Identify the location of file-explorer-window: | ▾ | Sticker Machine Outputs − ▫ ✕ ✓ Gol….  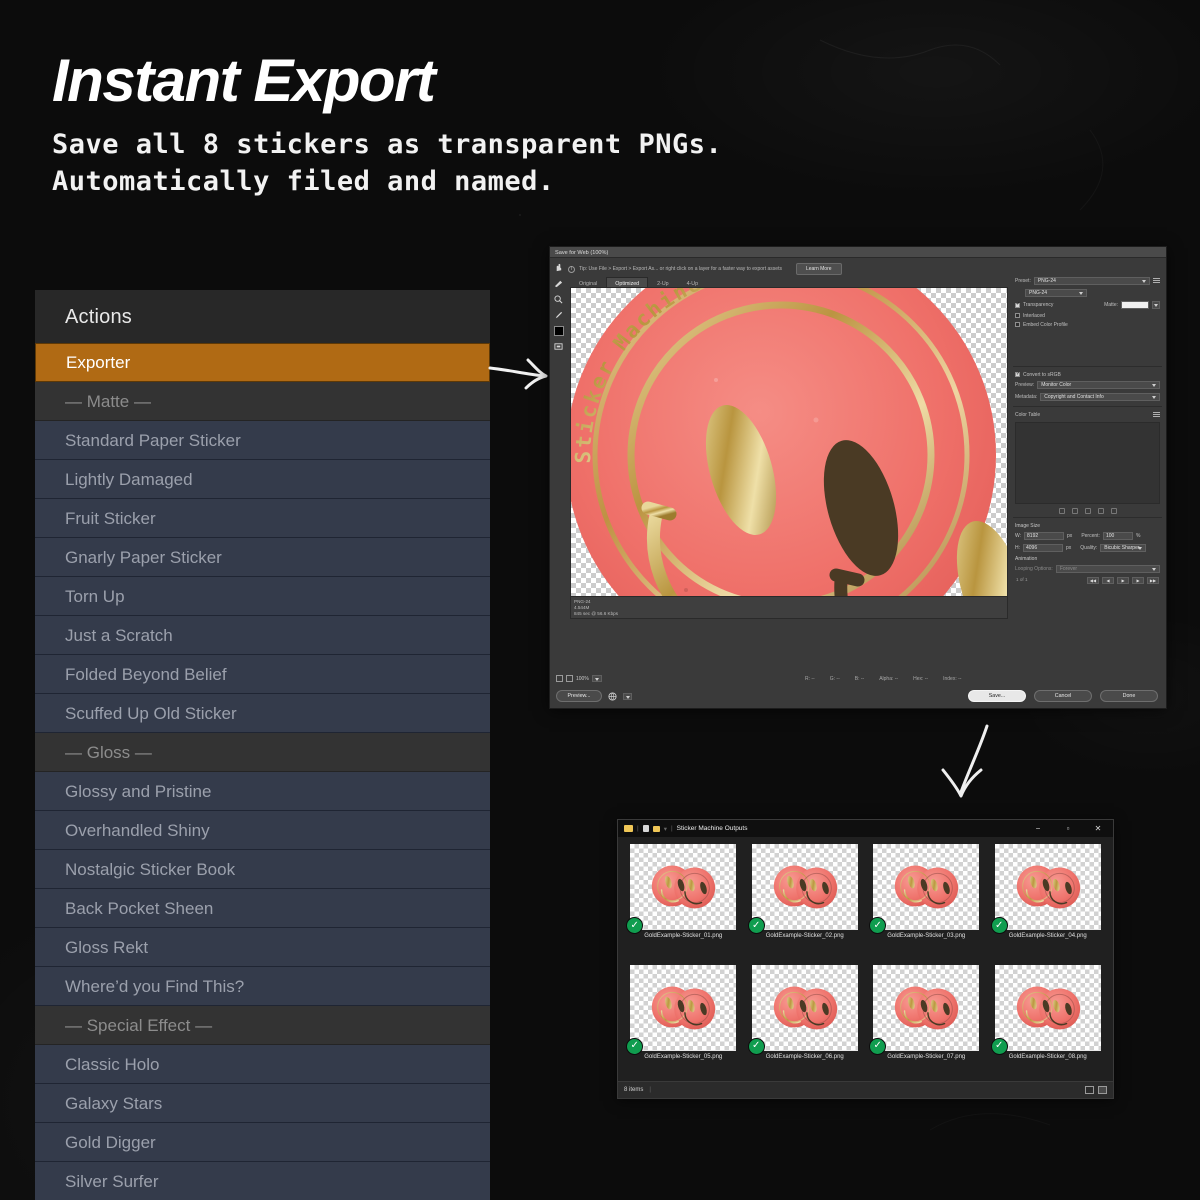
(865, 959).